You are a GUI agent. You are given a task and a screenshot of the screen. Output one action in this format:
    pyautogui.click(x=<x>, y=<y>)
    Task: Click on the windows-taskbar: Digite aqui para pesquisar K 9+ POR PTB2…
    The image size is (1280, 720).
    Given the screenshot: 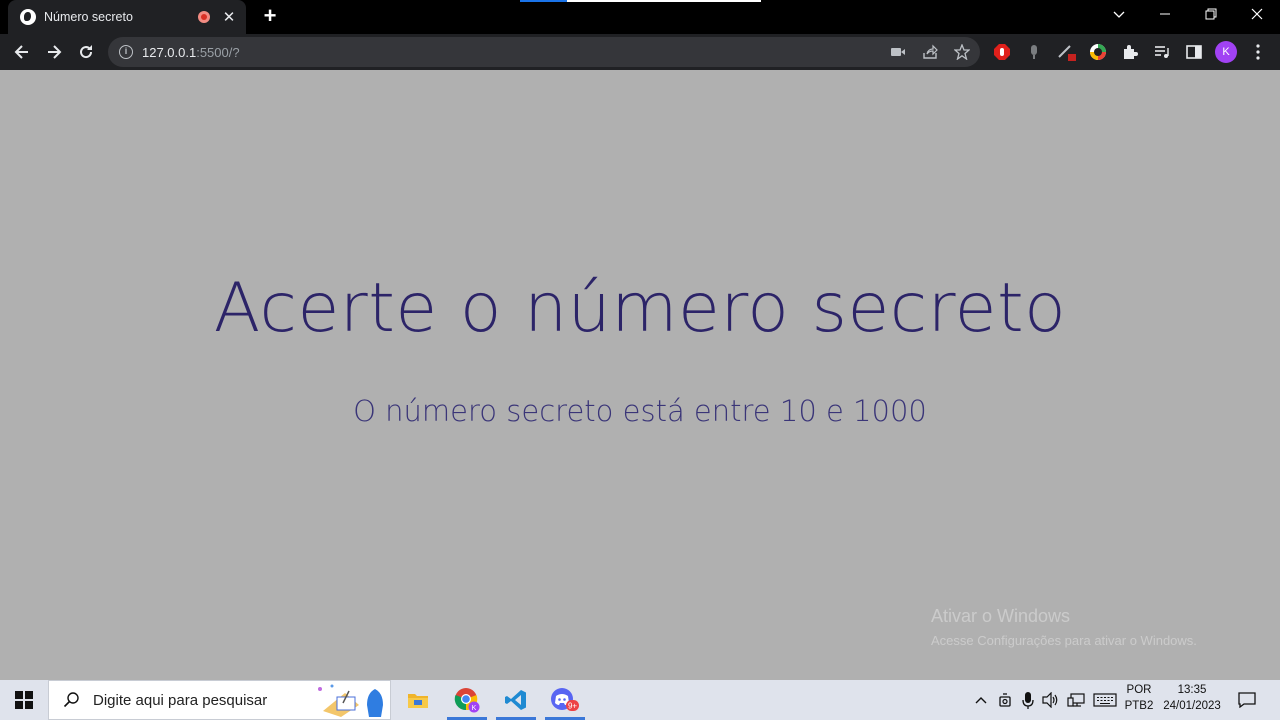 What is the action you would take?
    pyautogui.click(x=640, y=700)
    